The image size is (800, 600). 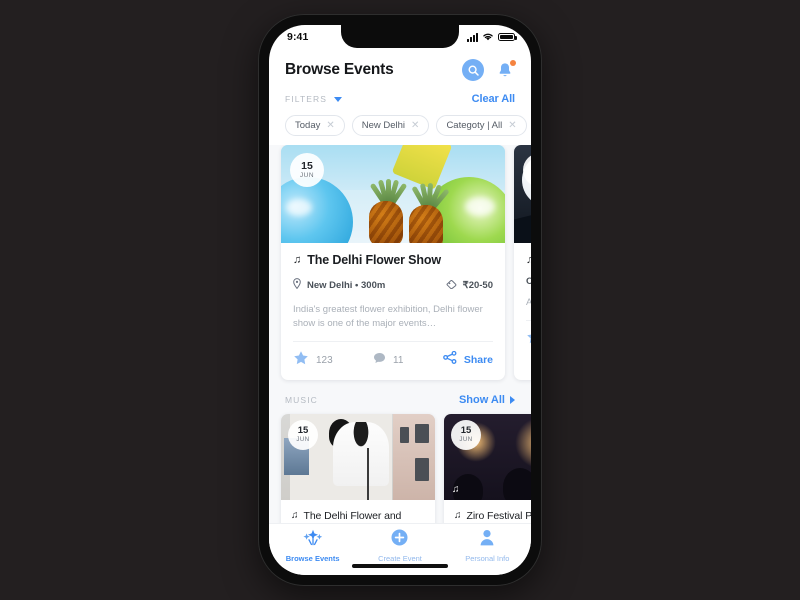 I want to click on clear-all-button: Clear All, so click(x=493, y=99).